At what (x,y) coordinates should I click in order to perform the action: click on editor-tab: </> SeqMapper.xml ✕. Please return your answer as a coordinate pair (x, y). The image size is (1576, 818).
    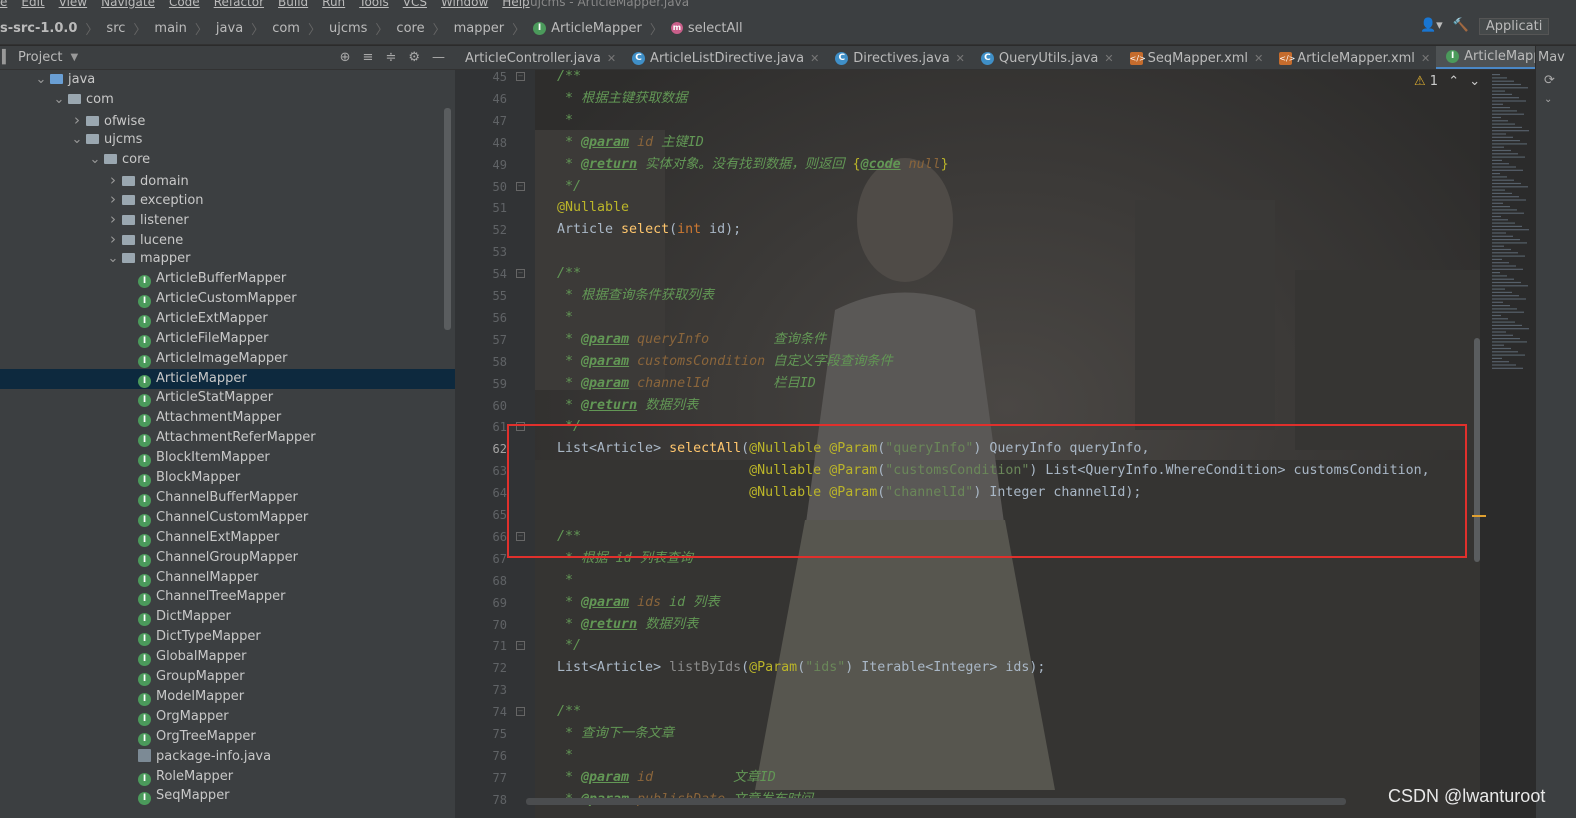
    Looking at the image, I should click on (1195, 57).